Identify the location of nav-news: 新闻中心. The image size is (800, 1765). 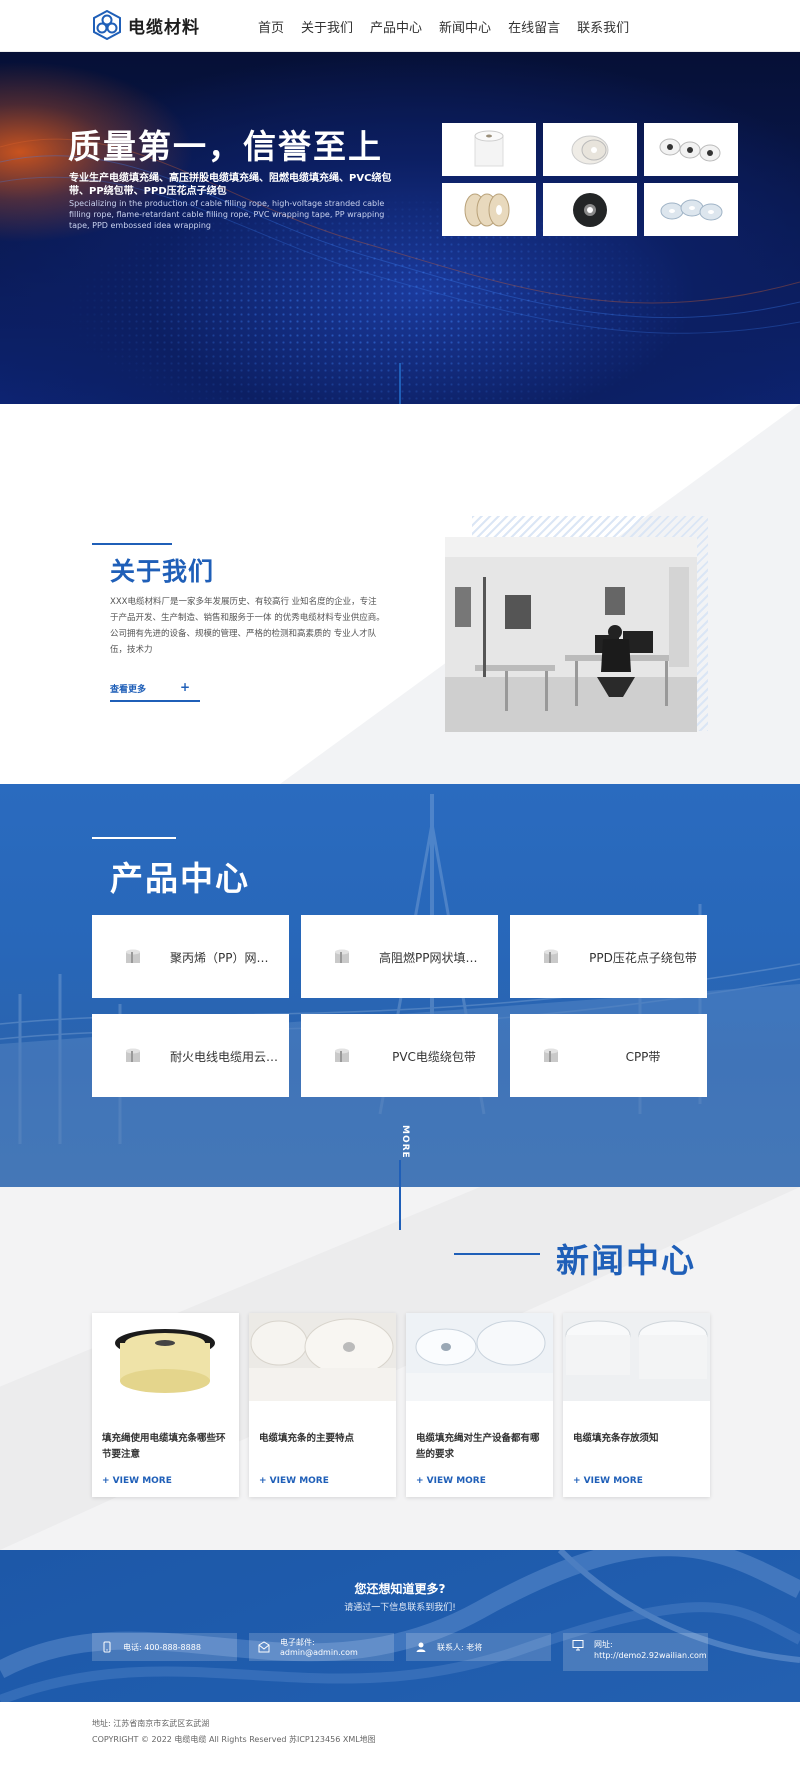
(465, 26).